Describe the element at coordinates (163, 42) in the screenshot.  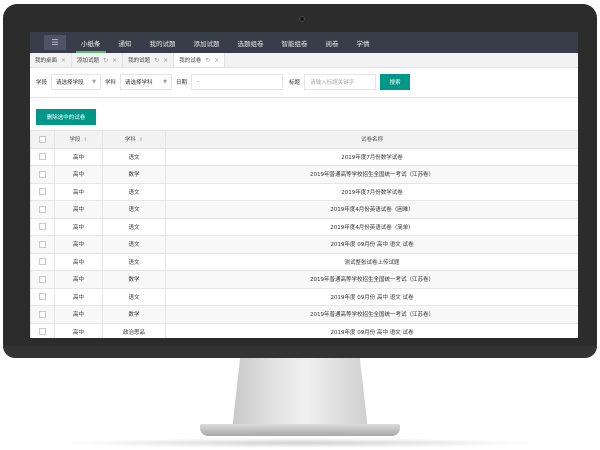
I see `nav-item-my-questions: 我的试题` at that location.